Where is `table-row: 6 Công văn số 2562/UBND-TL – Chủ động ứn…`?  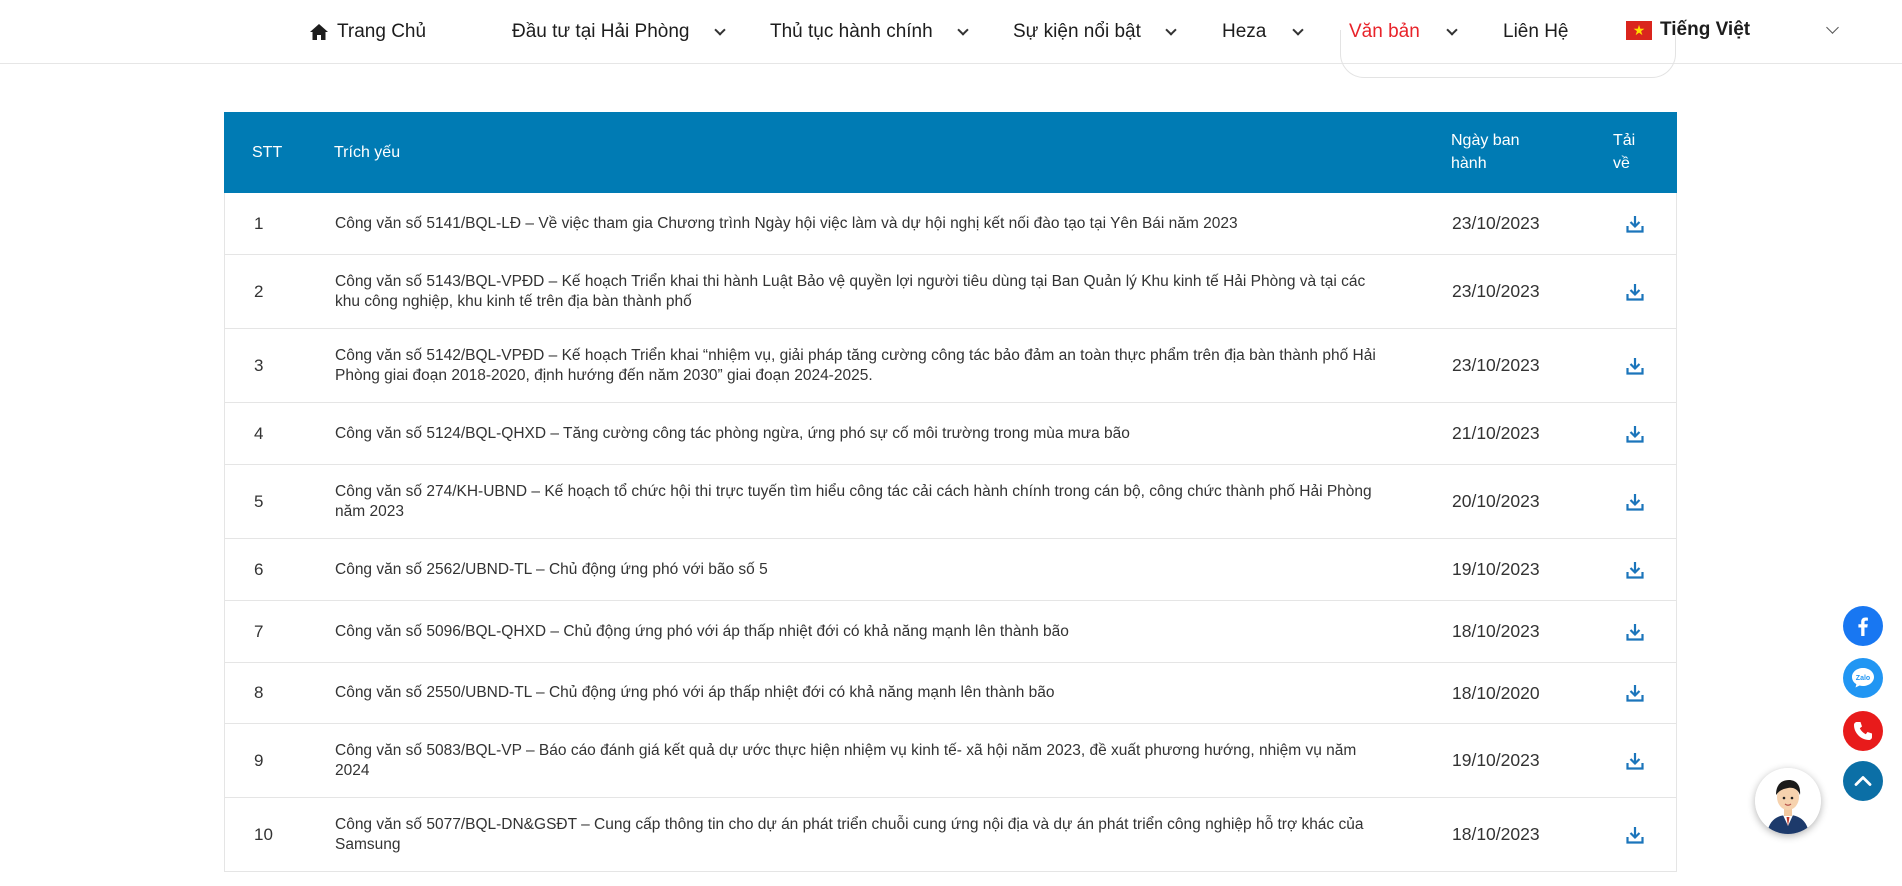
table-row: 6 Công văn số 2562/UBND-TL – Chủ động ứn… is located at coordinates (950, 570).